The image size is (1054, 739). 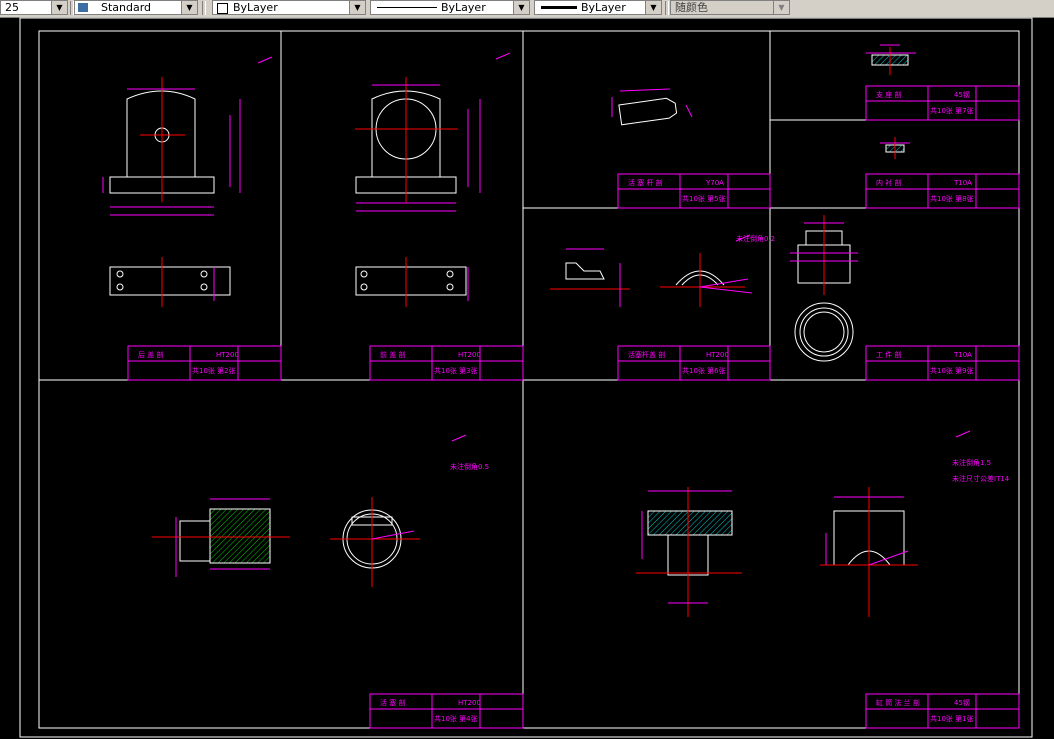 What do you see at coordinates (952, 110) in the screenshot?
I see `page-sheet-4: 共10张 第7张` at bounding box center [952, 110].